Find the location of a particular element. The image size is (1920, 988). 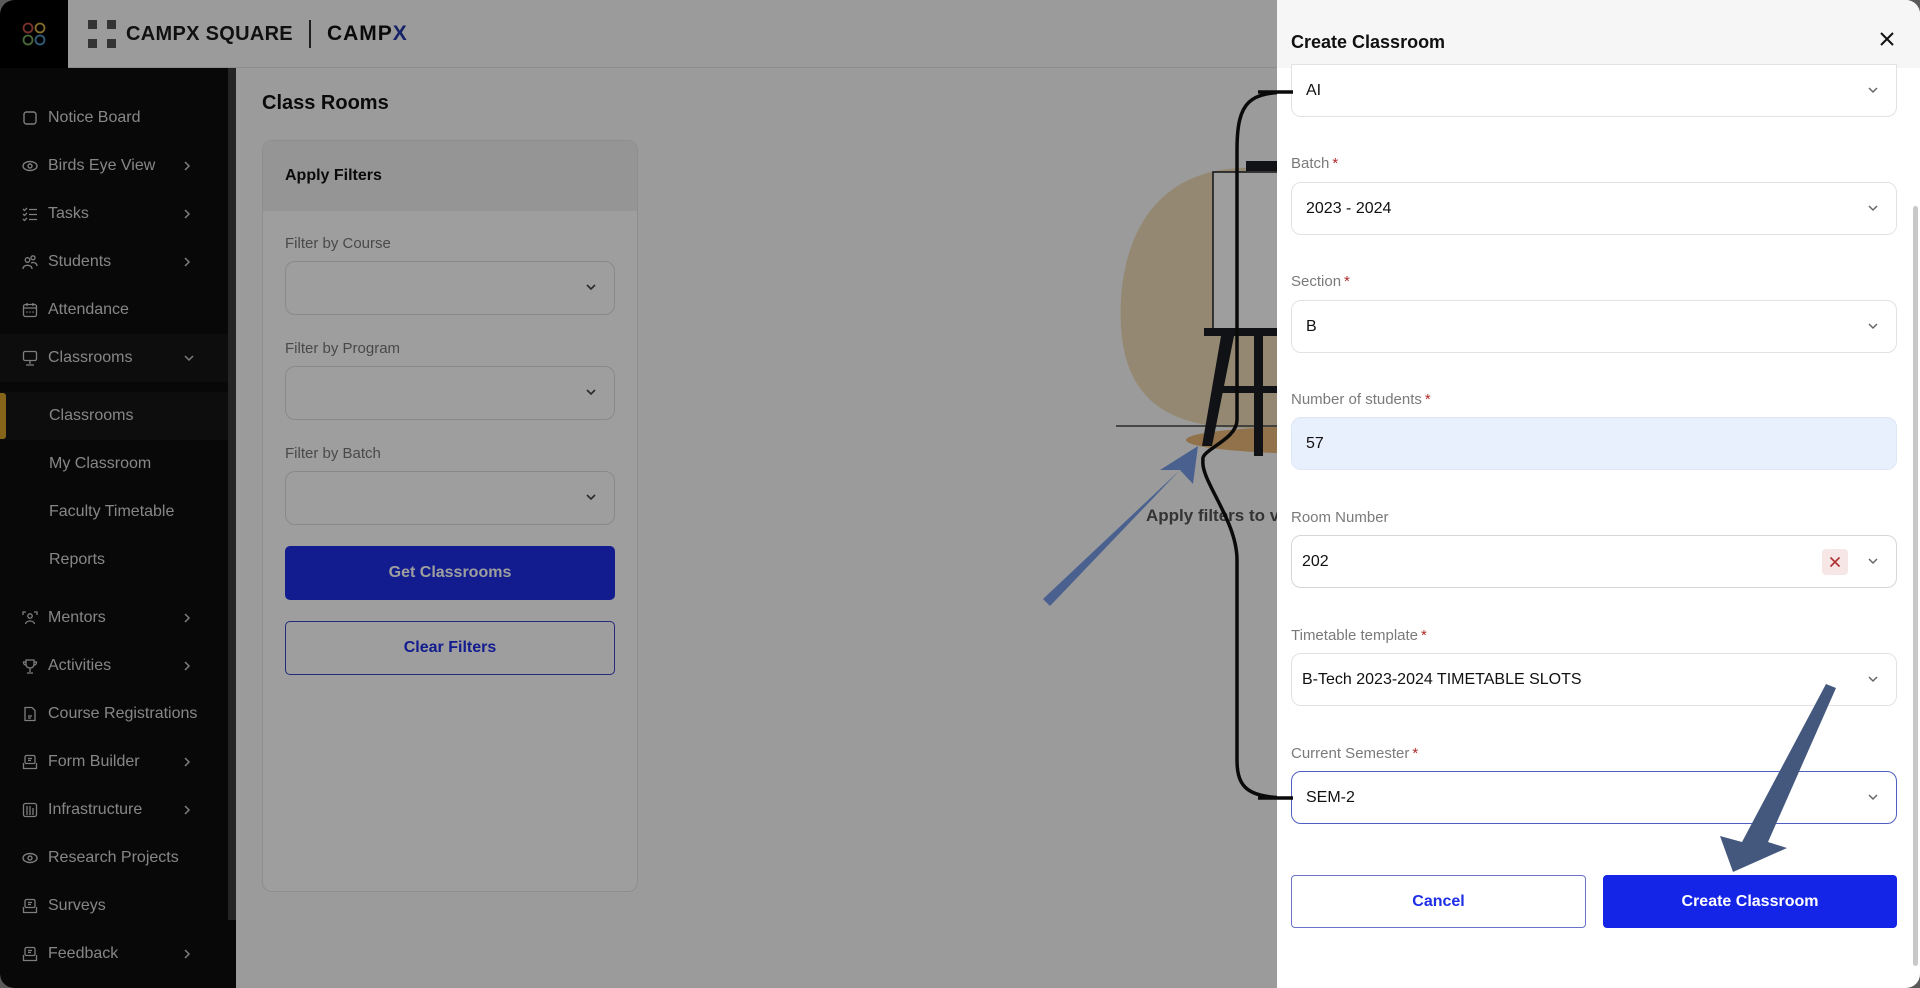

room-number-label: Room Number is located at coordinates (1340, 517).